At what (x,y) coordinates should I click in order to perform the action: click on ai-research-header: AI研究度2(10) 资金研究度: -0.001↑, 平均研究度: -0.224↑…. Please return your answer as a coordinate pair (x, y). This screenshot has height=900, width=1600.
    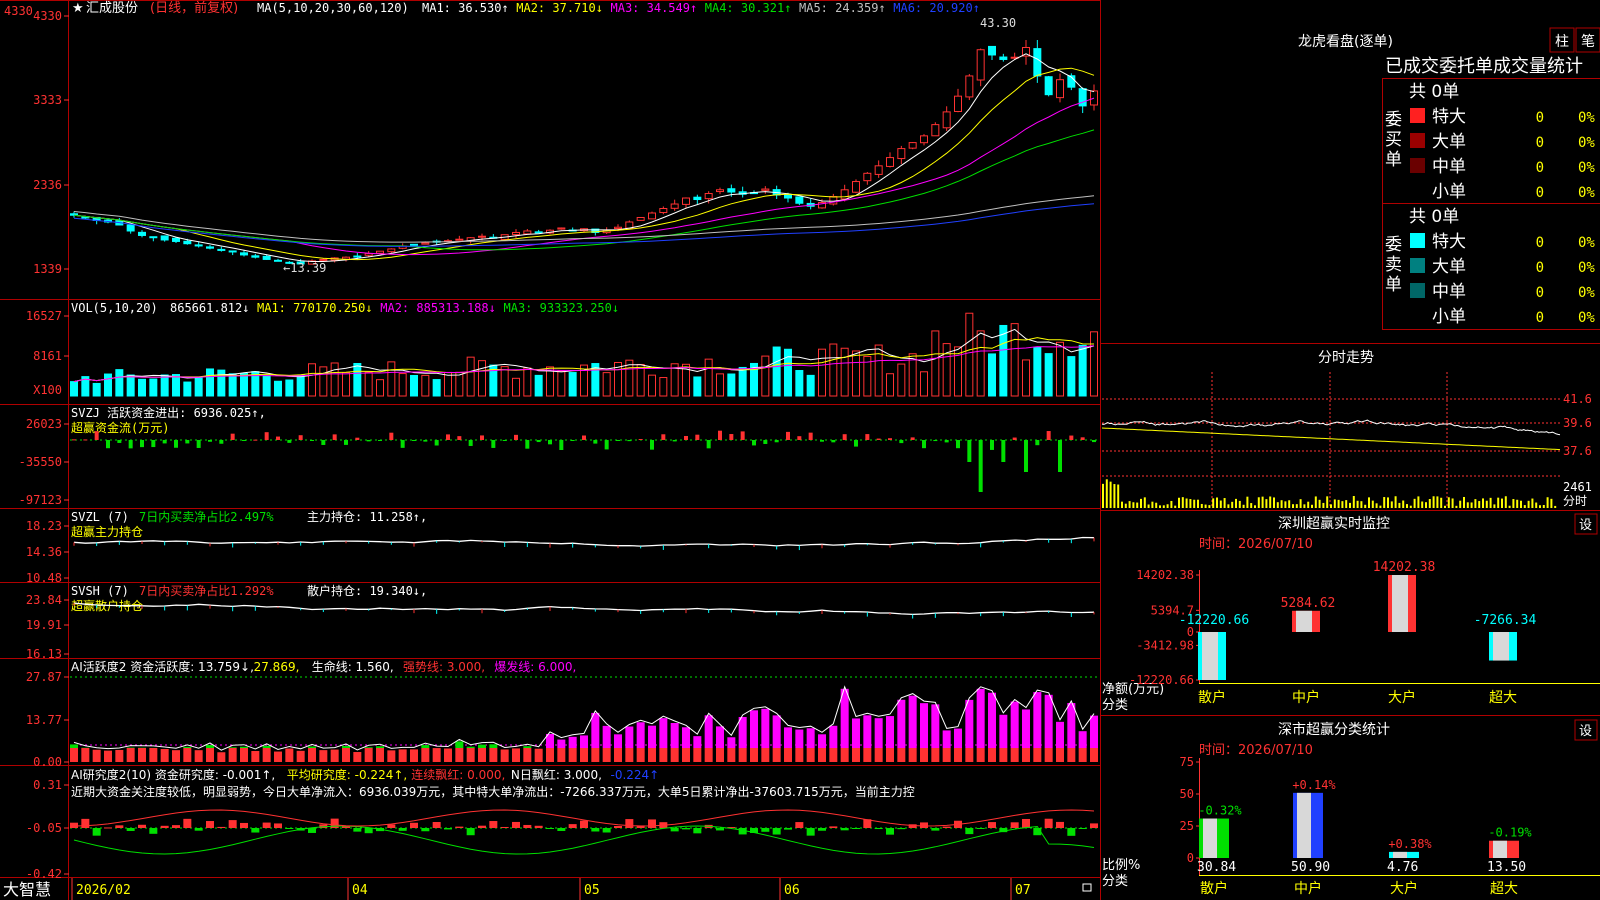
    Looking at the image, I should click on (365, 774).